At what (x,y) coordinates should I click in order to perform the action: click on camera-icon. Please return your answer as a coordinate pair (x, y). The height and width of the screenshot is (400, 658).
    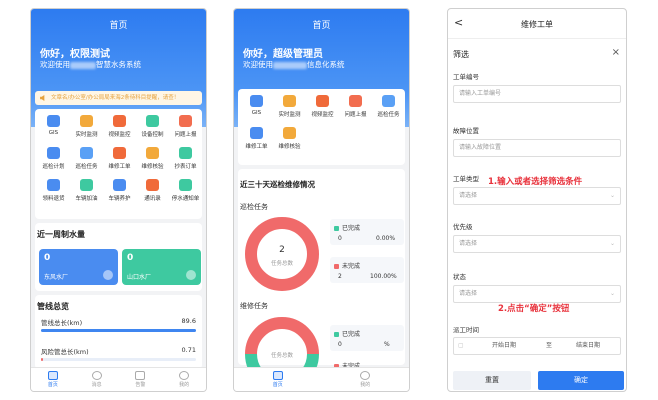
    Looking at the image, I should click on (119, 121).